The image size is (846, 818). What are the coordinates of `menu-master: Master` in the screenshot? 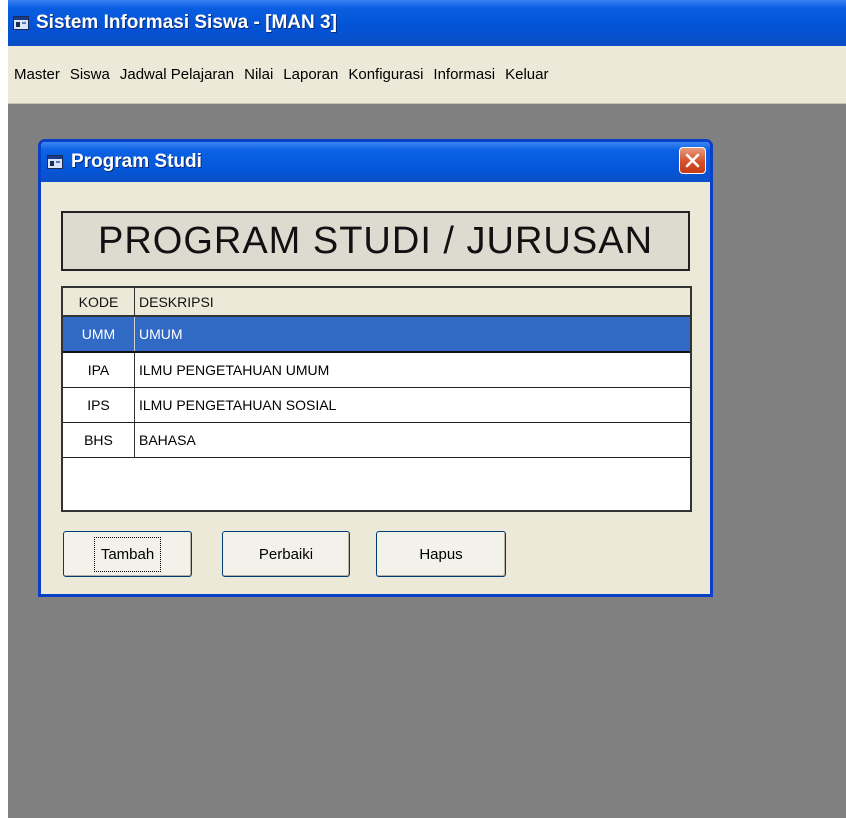 It's located at (38, 74).